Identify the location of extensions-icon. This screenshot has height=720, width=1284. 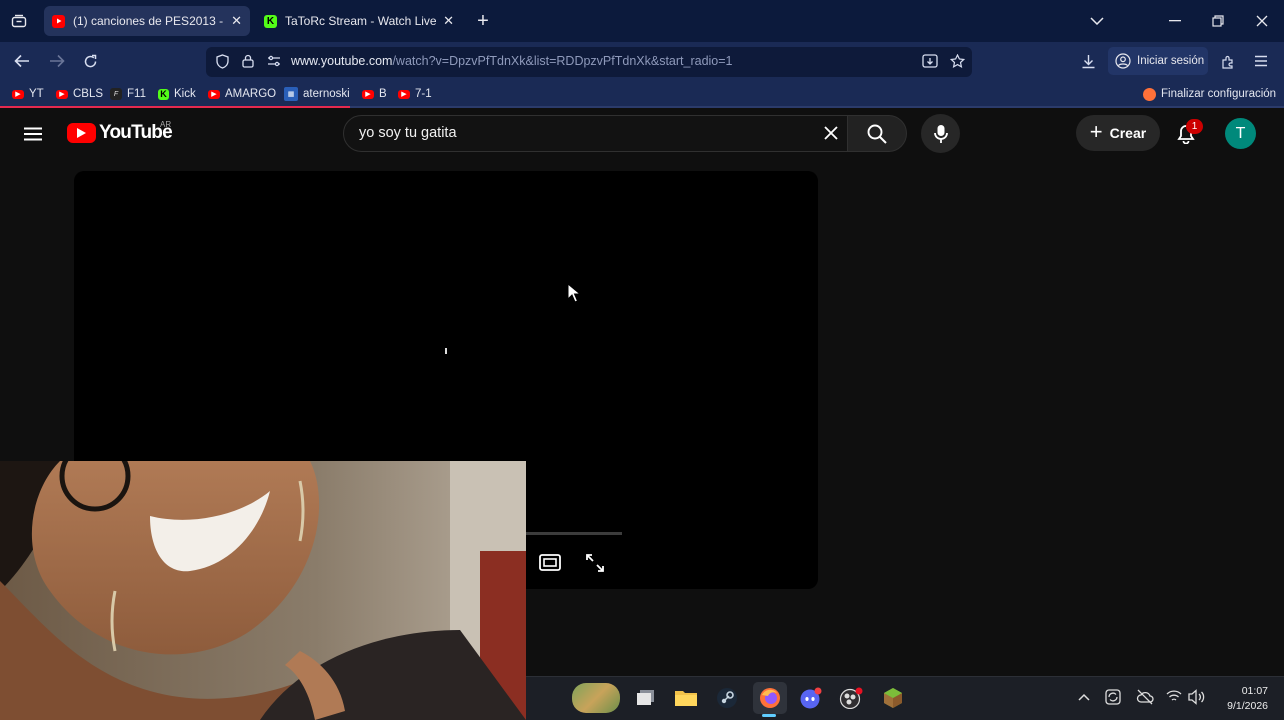
(1228, 61).